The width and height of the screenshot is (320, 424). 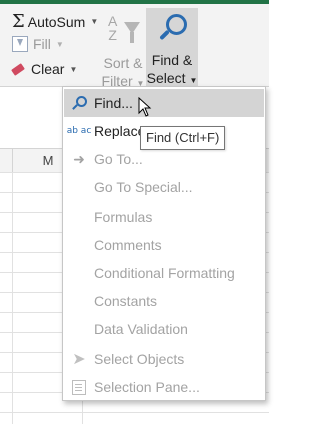 I want to click on menu-item-formulas: Formulas, so click(x=164, y=217).